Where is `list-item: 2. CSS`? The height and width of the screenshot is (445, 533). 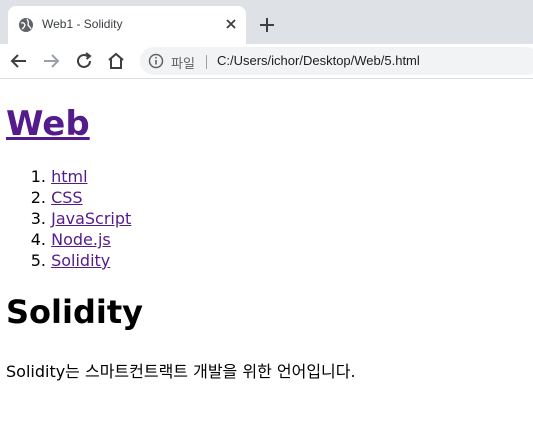
list-item: 2. CSS is located at coordinates (68, 198).